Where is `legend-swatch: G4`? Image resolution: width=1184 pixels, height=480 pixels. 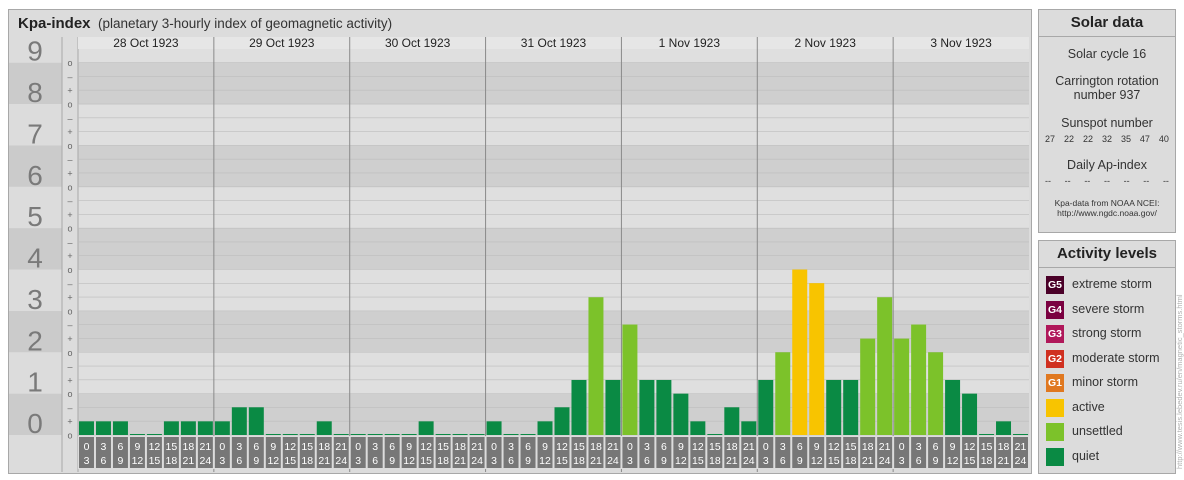
legend-swatch: G4 is located at coordinates (1055, 309).